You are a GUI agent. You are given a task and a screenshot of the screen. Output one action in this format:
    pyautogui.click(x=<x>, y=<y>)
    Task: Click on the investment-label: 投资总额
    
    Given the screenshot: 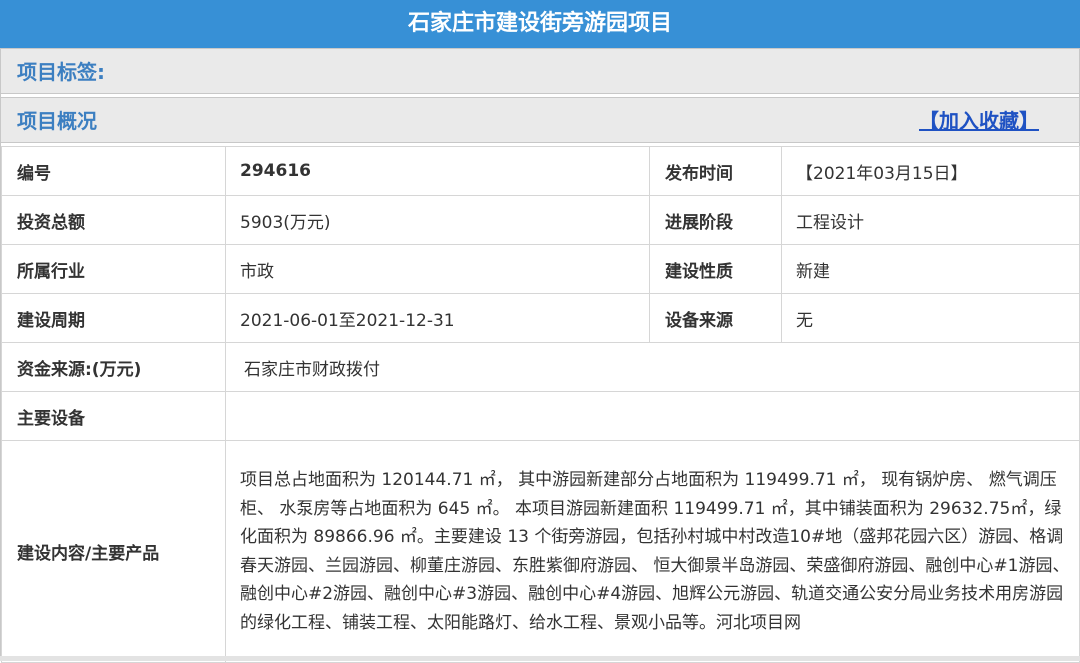 What is the action you would take?
    pyautogui.click(x=113, y=220)
    